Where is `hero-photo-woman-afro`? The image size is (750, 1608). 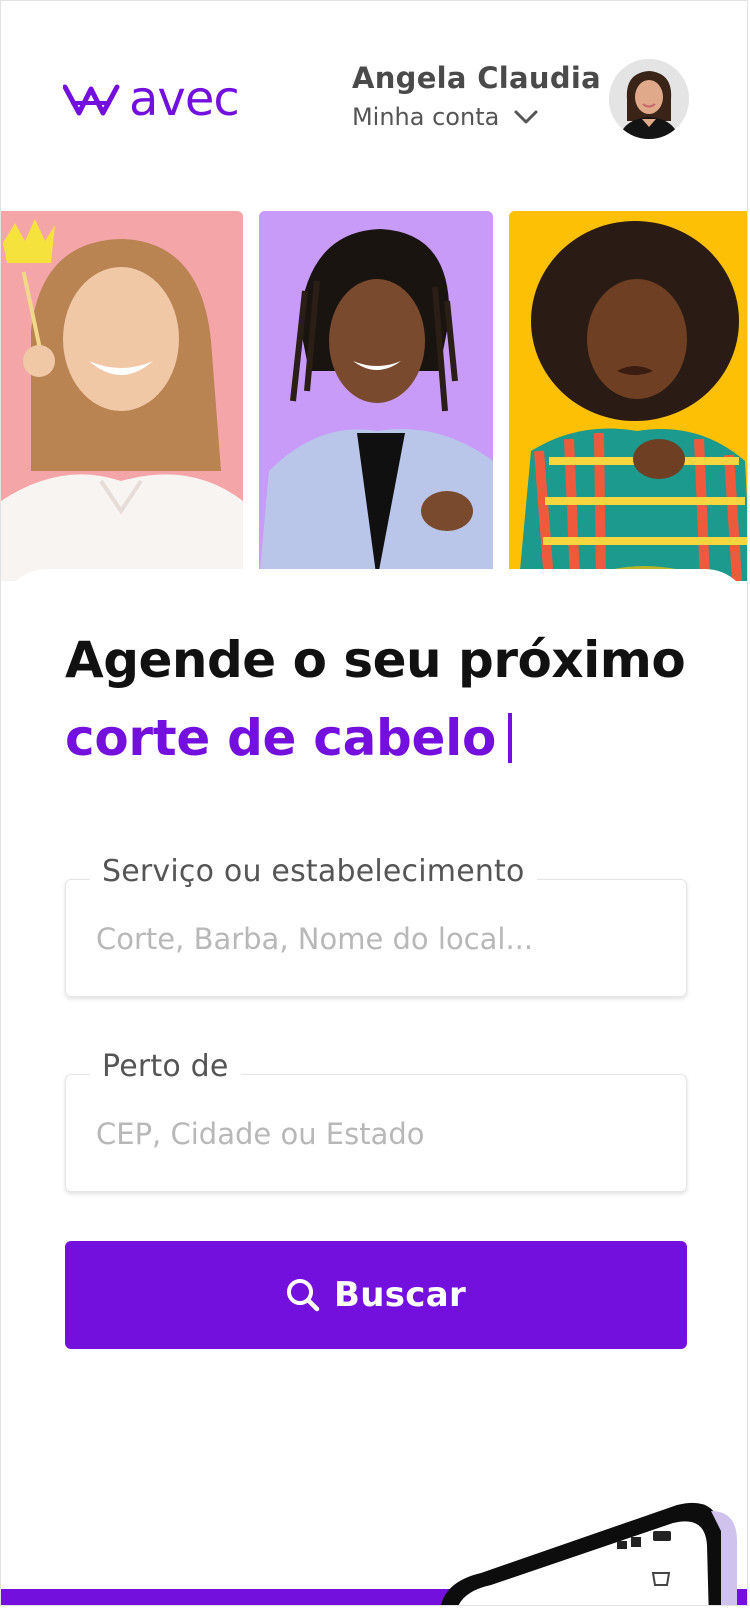
hero-photo-woman-afro is located at coordinates (628, 396).